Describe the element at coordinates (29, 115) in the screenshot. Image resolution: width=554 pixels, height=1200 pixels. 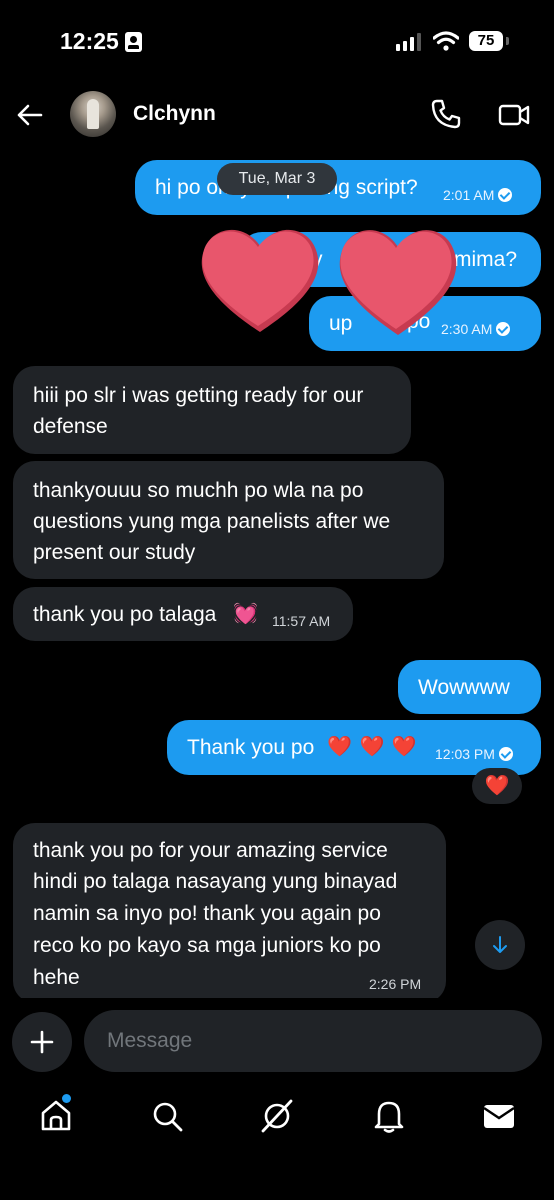
I see `back-arrow-icon` at that location.